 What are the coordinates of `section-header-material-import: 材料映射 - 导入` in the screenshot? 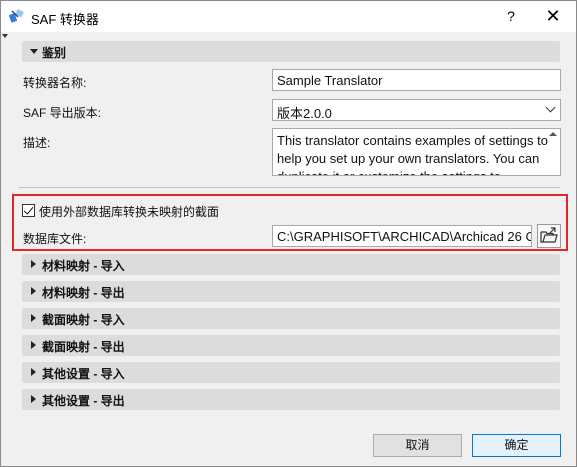 It's located at (291, 264).